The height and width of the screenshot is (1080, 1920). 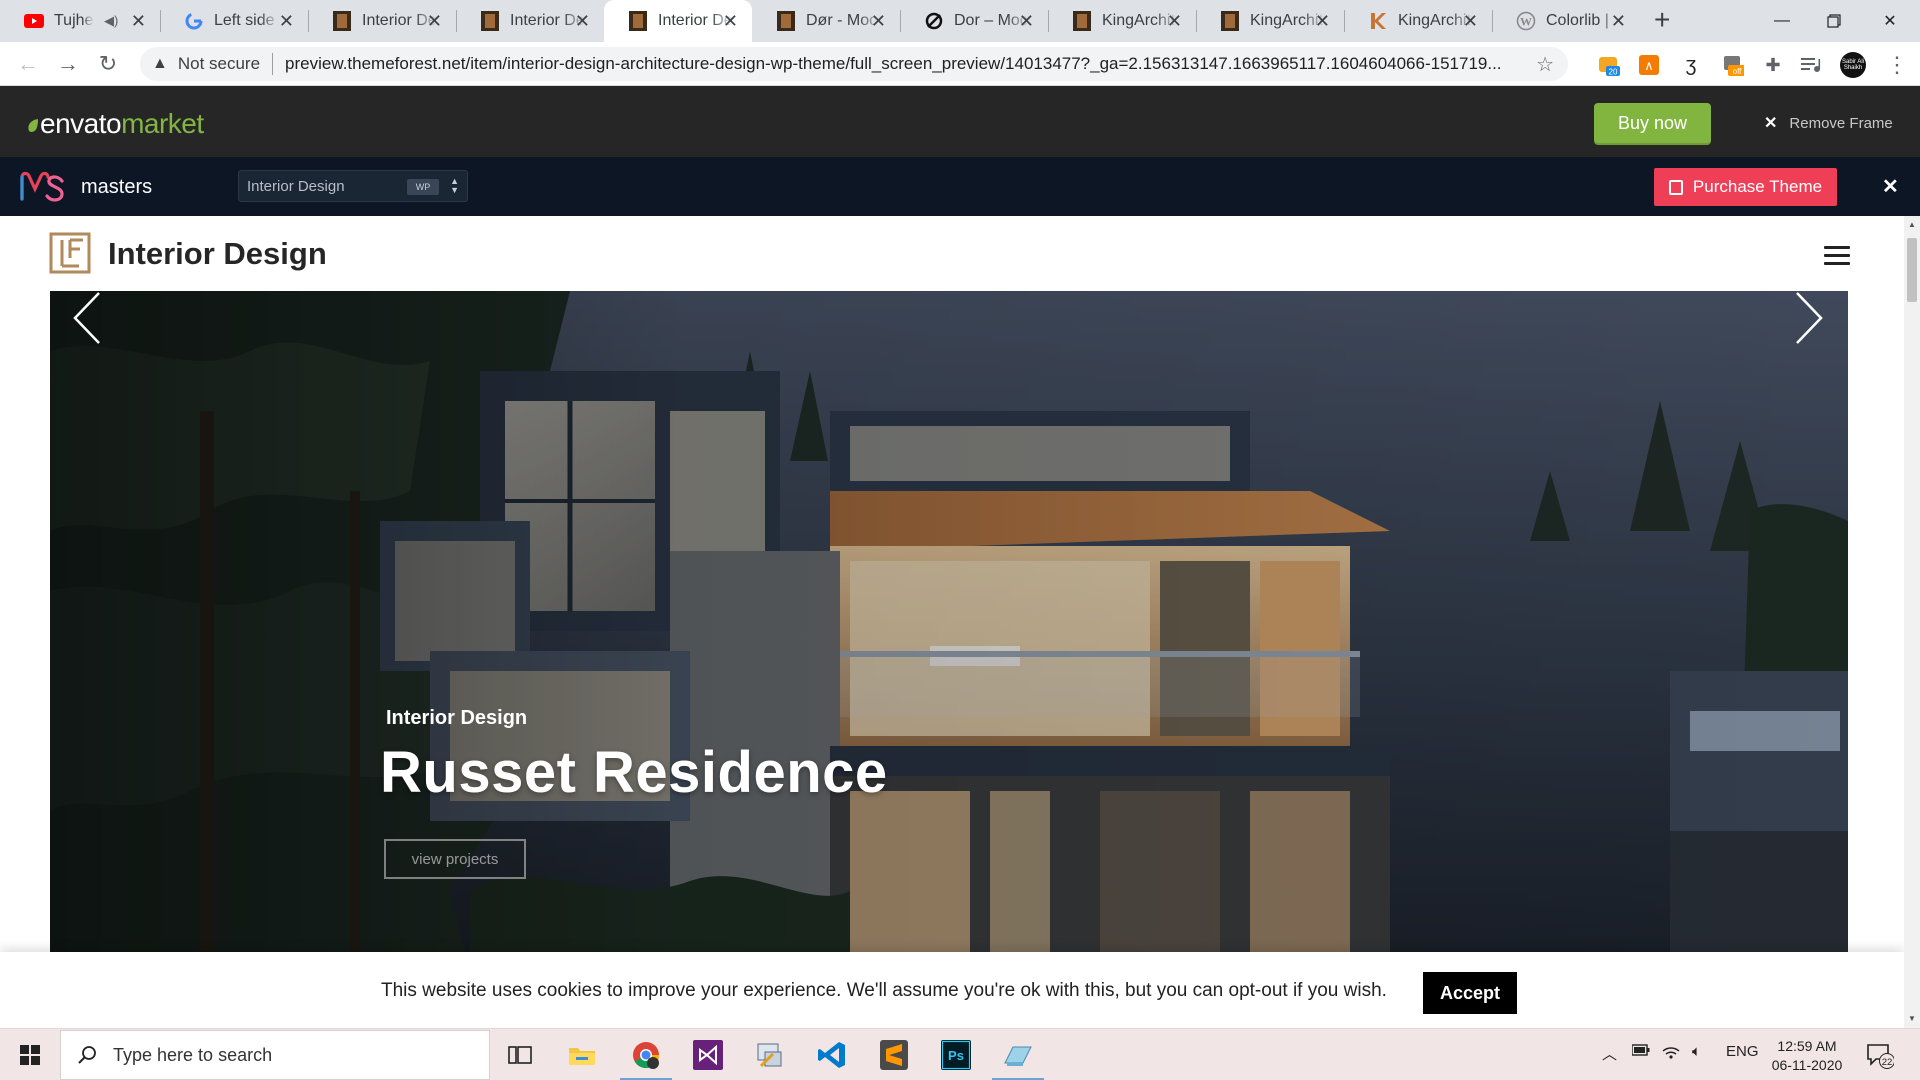 What do you see at coordinates (68, 64) in the screenshot?
I see `forward-button: →` at bounding box center [68, 64].